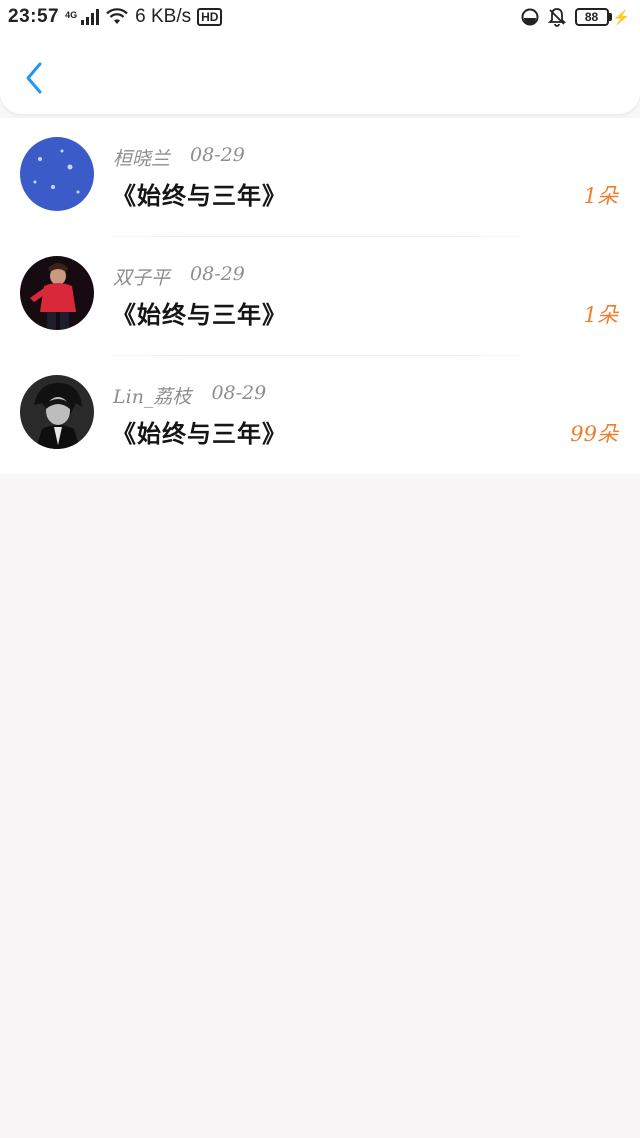 The height and width of the screenshot is (1138, 640). I want to click on network-type-label: 4G, so click(71, 15).